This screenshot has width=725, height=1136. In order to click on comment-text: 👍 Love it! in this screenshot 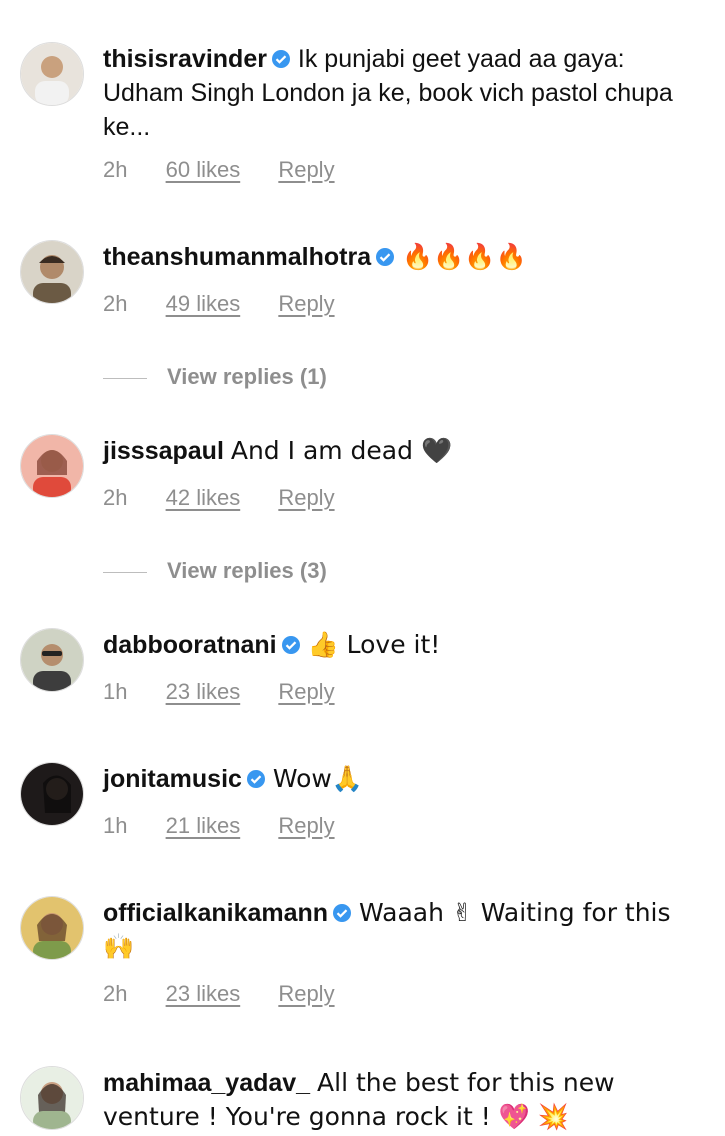, I will do `click(374, 644)`.